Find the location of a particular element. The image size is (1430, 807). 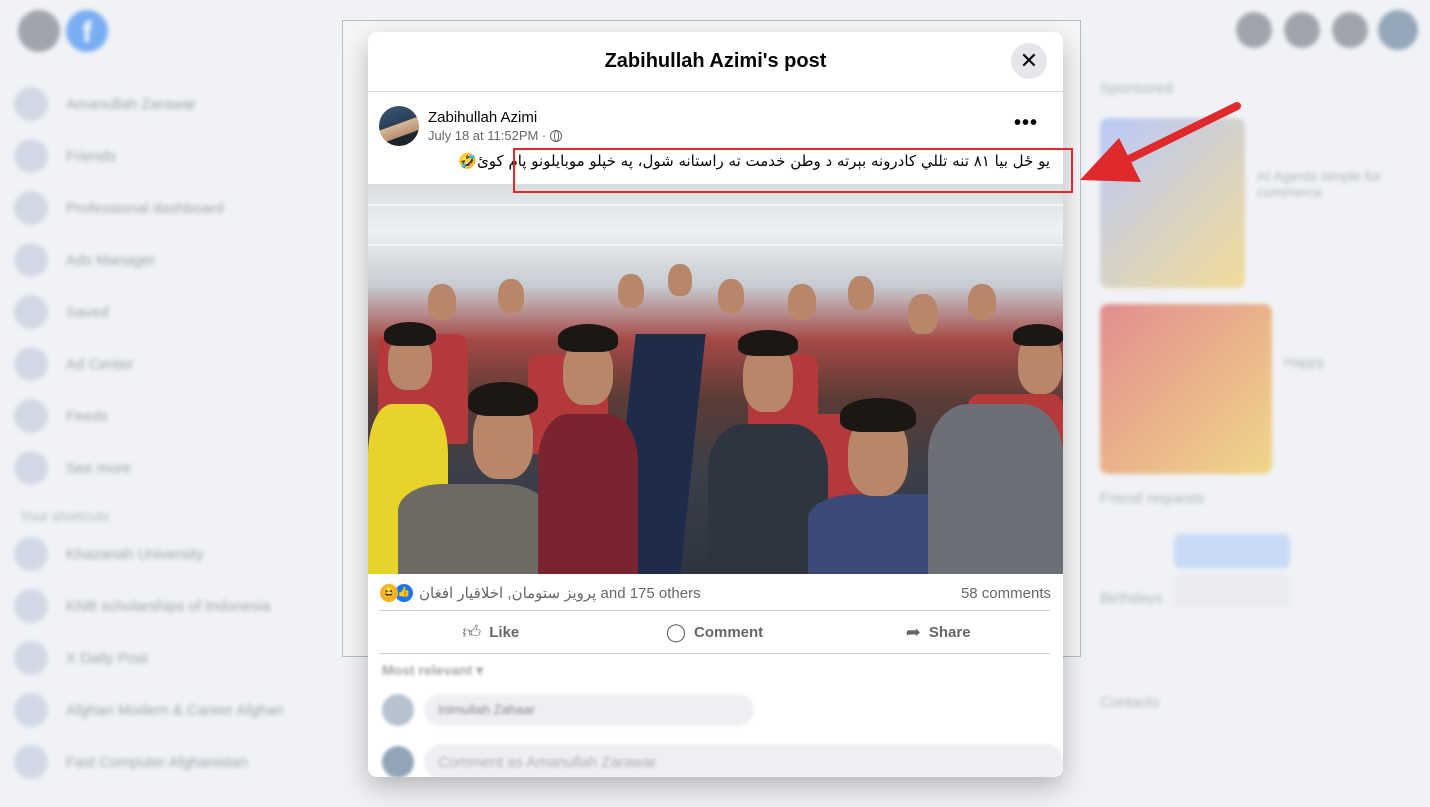

ad-card: Happy is located at coordinates (1260, 389).